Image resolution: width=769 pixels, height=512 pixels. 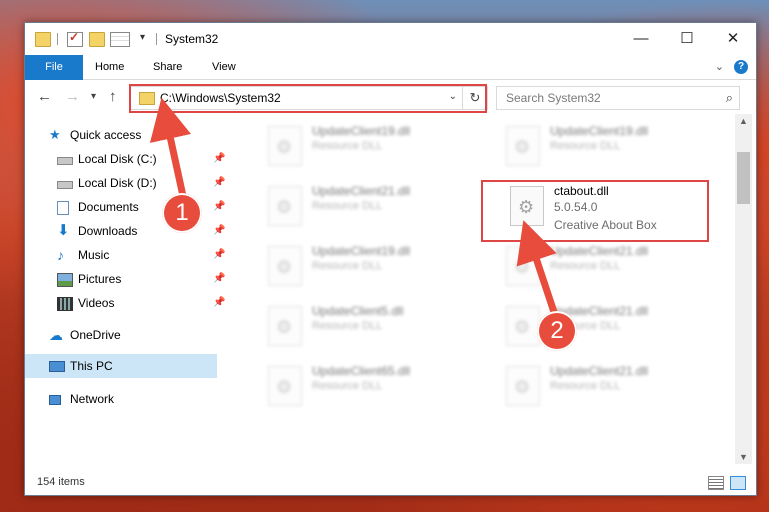 What do you see at coordinates (97, 39) in the screenshot?
I see `new-folder-icon` at bounding box center [97, 39].